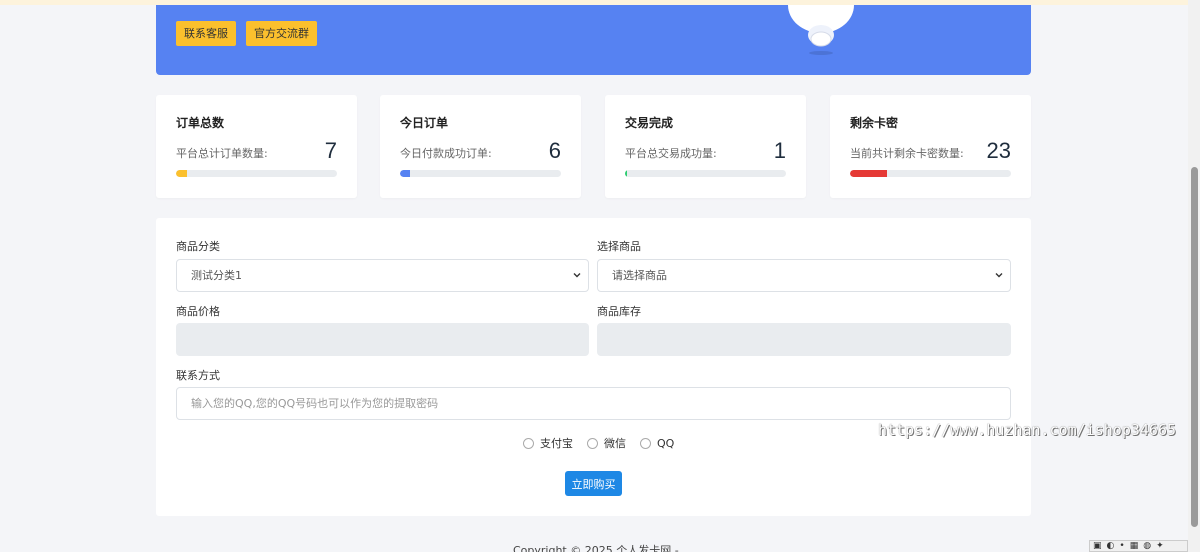 The image size is (1200, 552). What do you see at coordinates (256, 146) in the screenshot?
I see `stat-card-total-orders: 订单总数 平台总计订单数量: 7` at bounding box center [256, 146].